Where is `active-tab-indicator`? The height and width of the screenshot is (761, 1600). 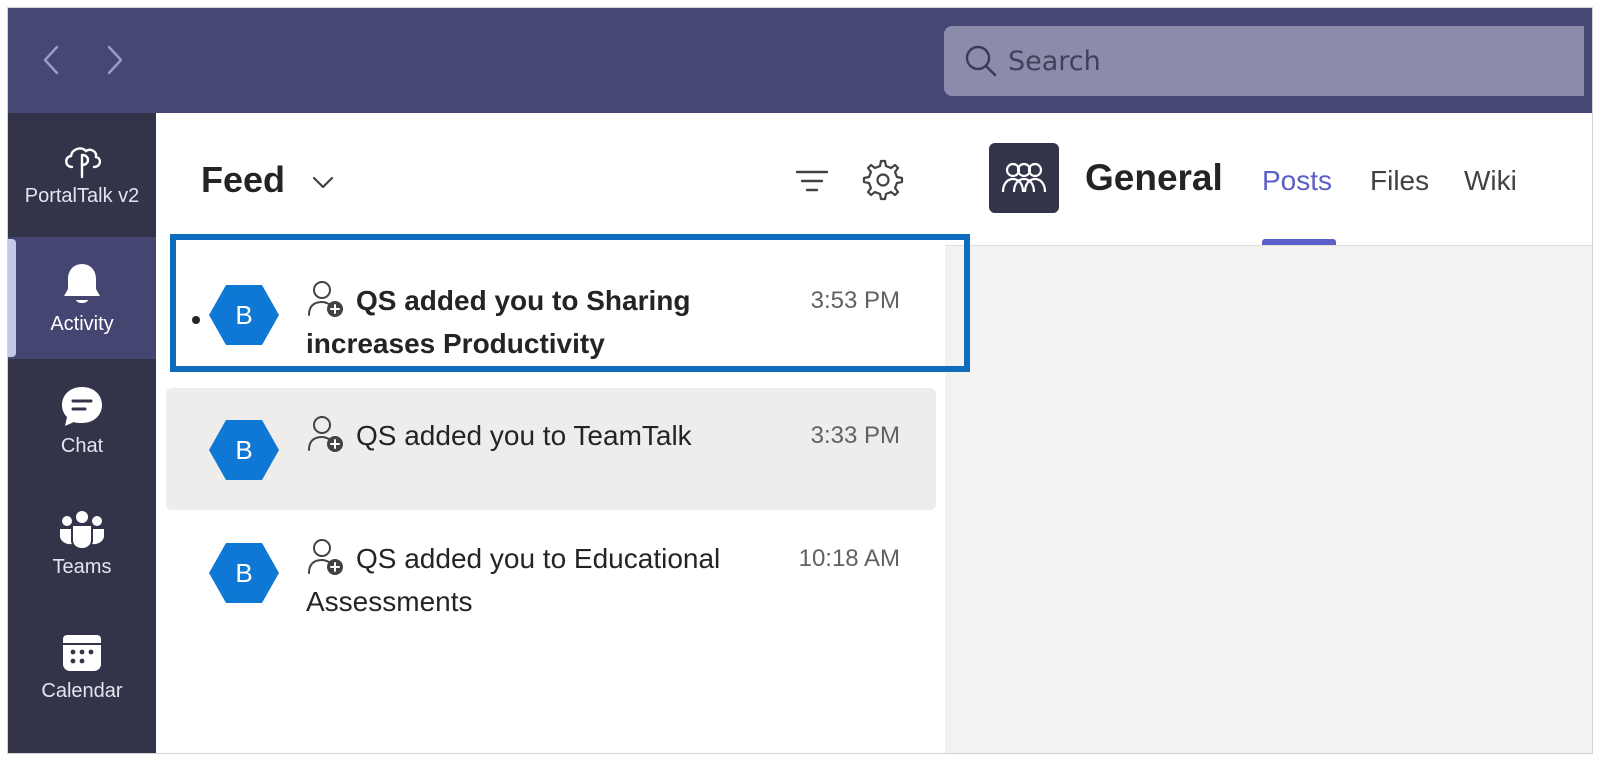 active-tab-indicator is located at coordinates (1299, 242).